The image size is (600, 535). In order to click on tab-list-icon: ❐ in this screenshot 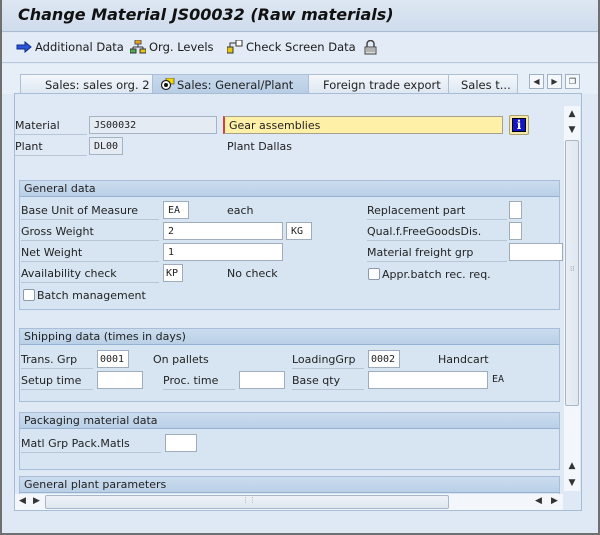, I will do `click(572, 81)`.